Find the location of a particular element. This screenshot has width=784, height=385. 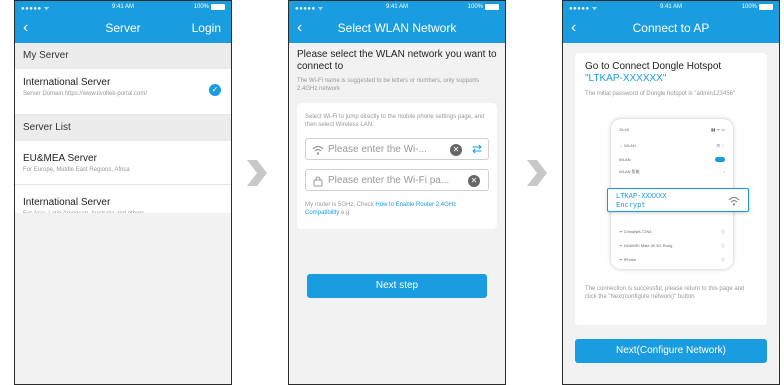

mini-network-name: iPhone is located at coordinates (630, 259).